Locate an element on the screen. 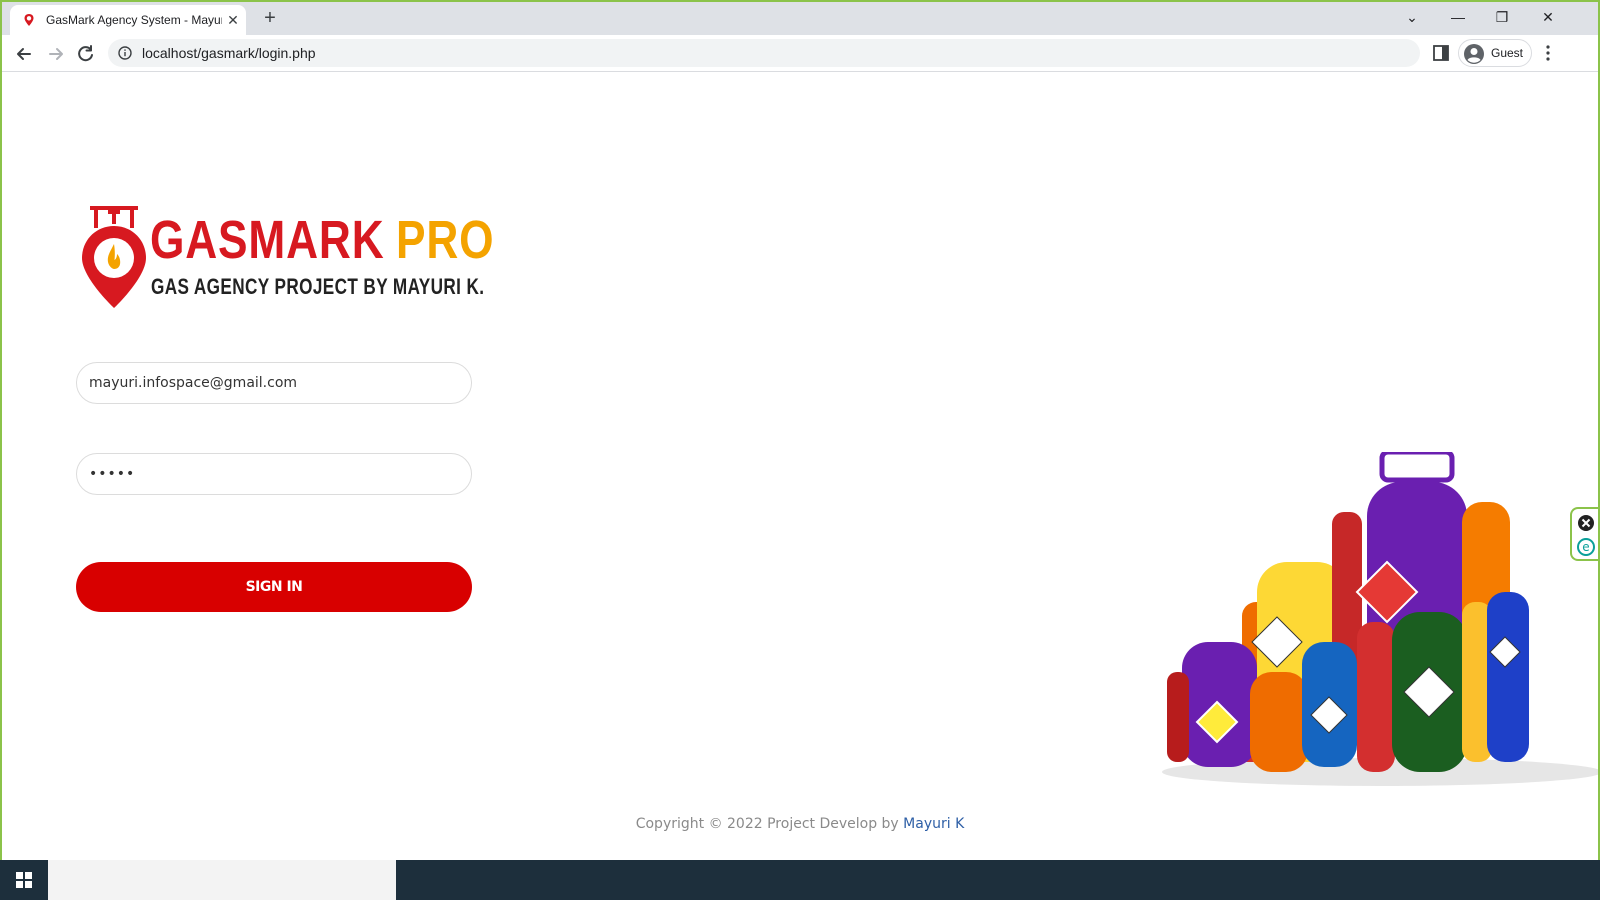 This screenshot has width=1600, height=900. profile-button: Guest is located at coordinates (1495, 53).